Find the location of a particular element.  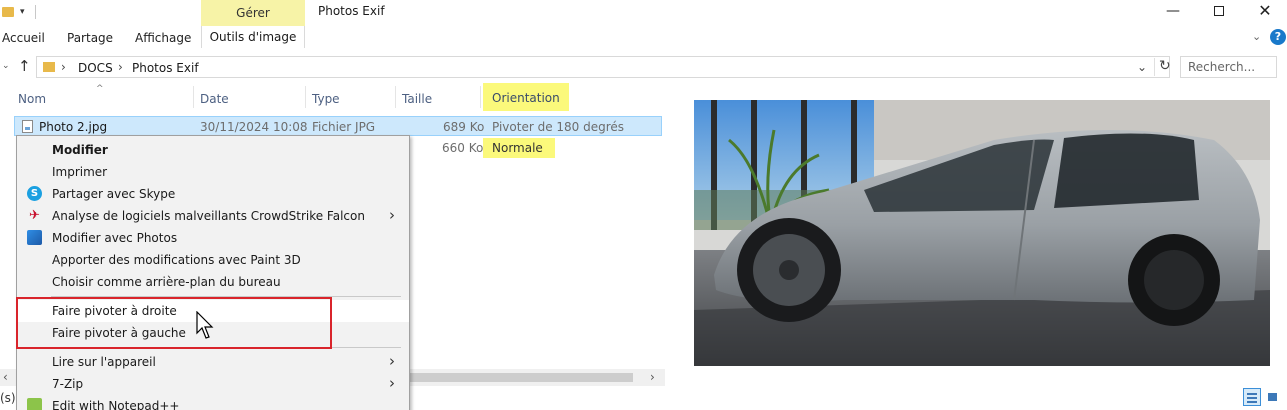

status-item-count: (s) is located at coordinates (8, 398).